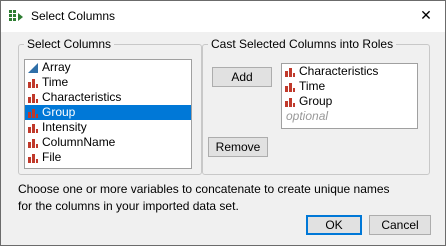  I want to click on column-list-item-label: Characteristics, so click(82, 97).